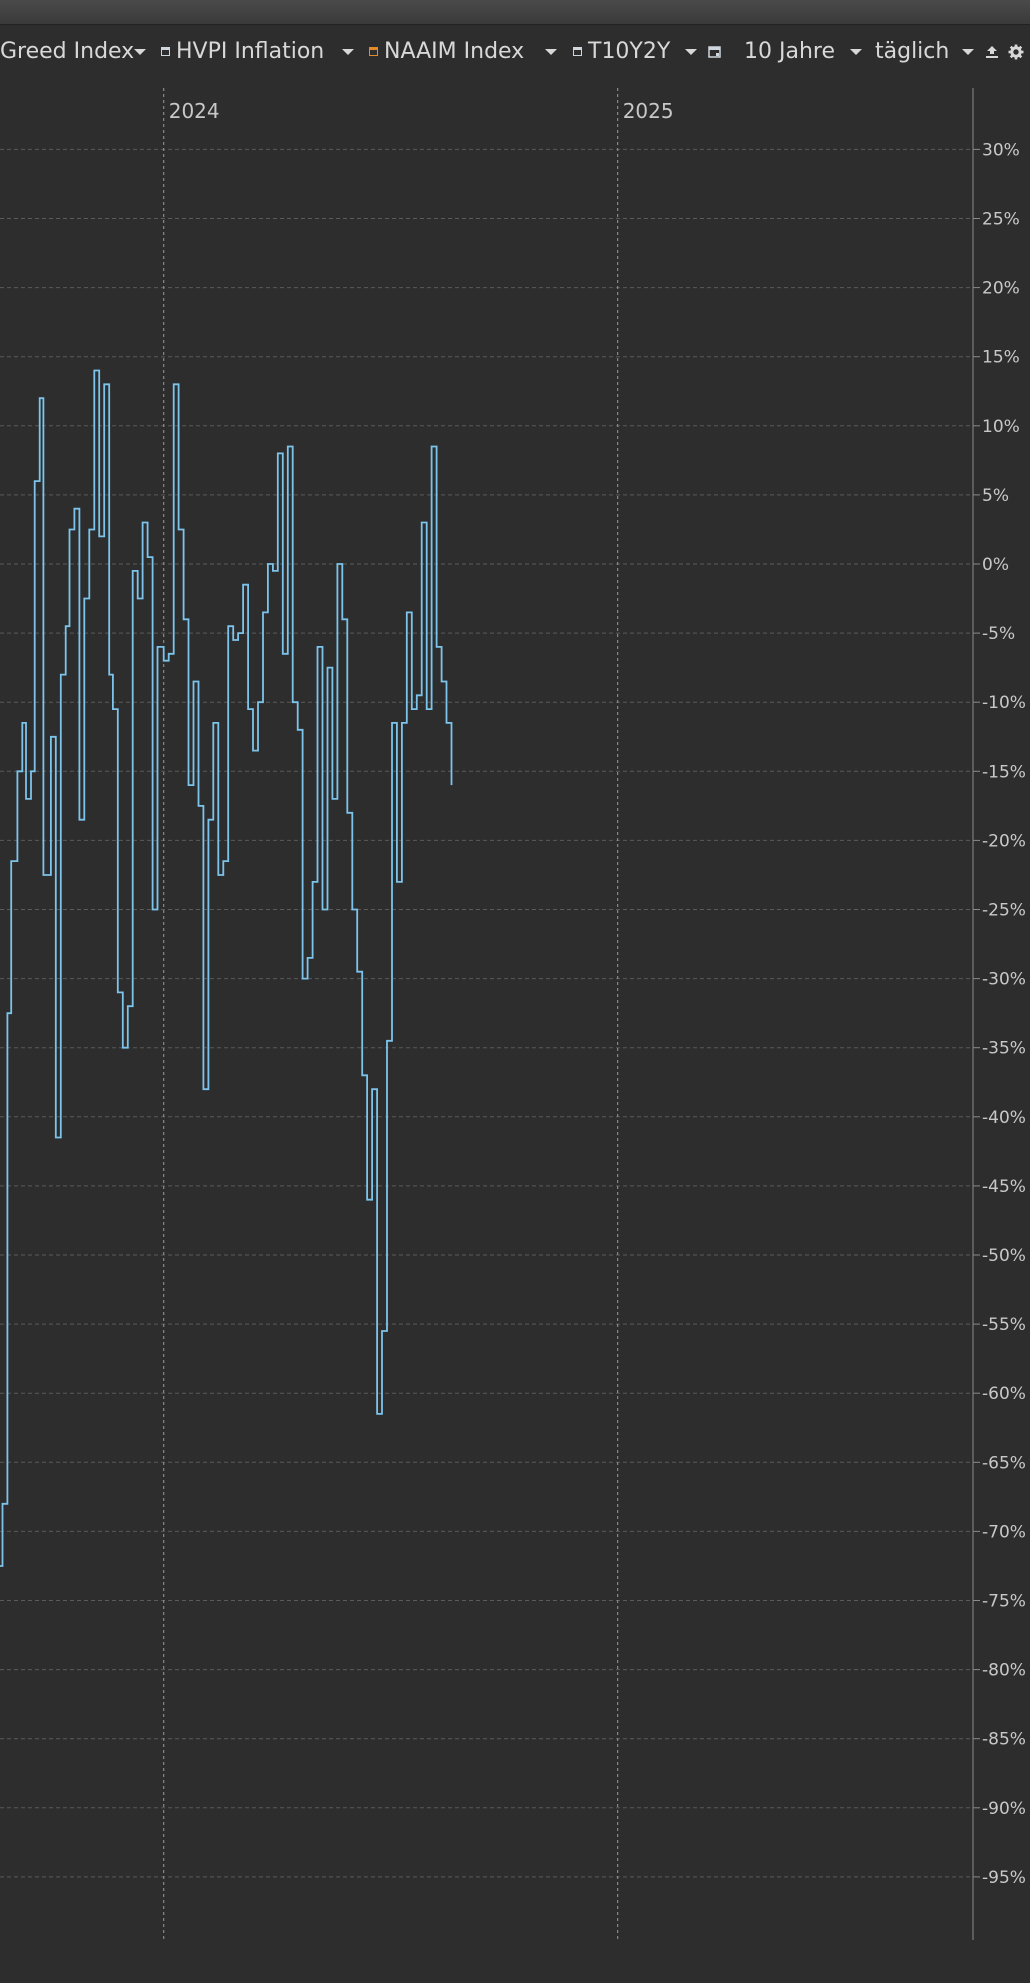 The height and width of the screenshot is (1983, 1030). I want to click on x-tick-label: 2025, so click(648, 111).